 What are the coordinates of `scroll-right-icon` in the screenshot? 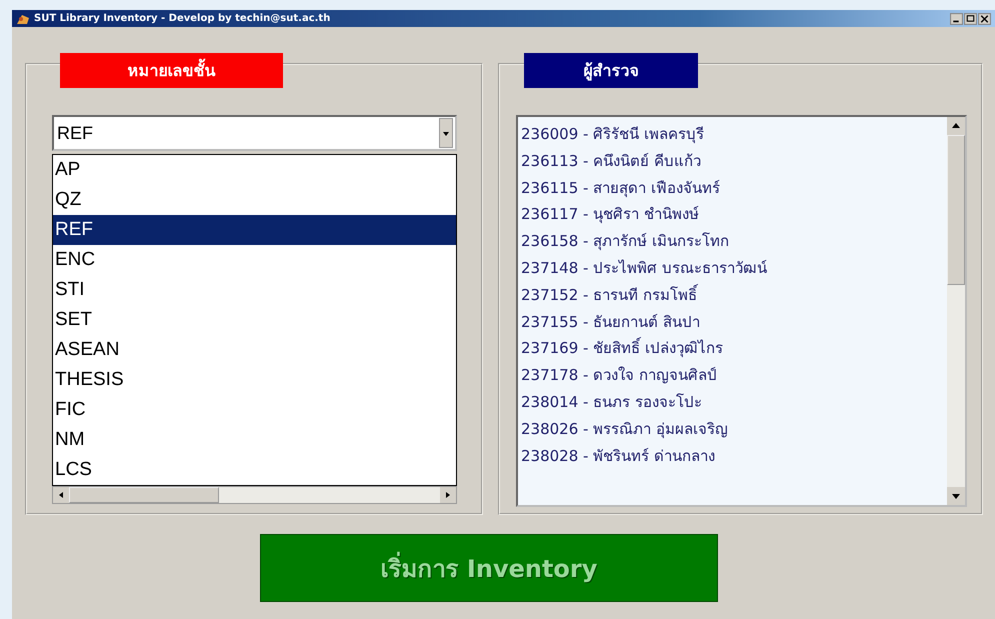 It's located at (448, 495).